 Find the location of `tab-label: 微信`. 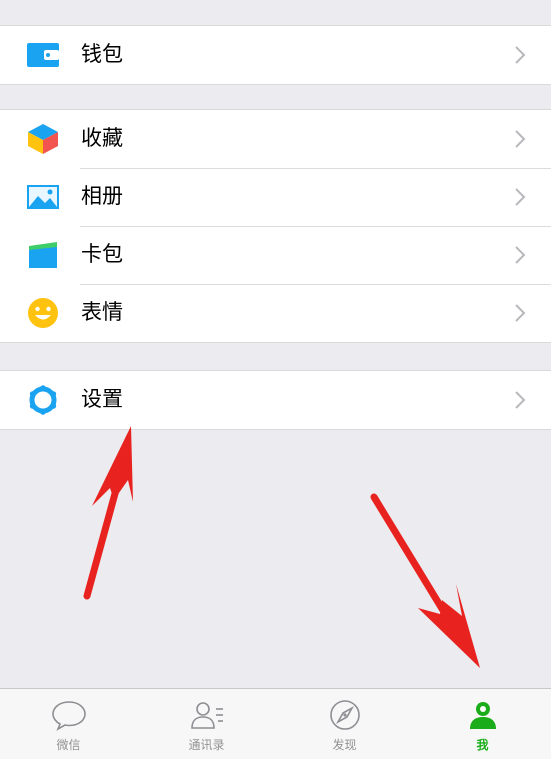

tab-label: 微信 is located at coordinates (68, 745).